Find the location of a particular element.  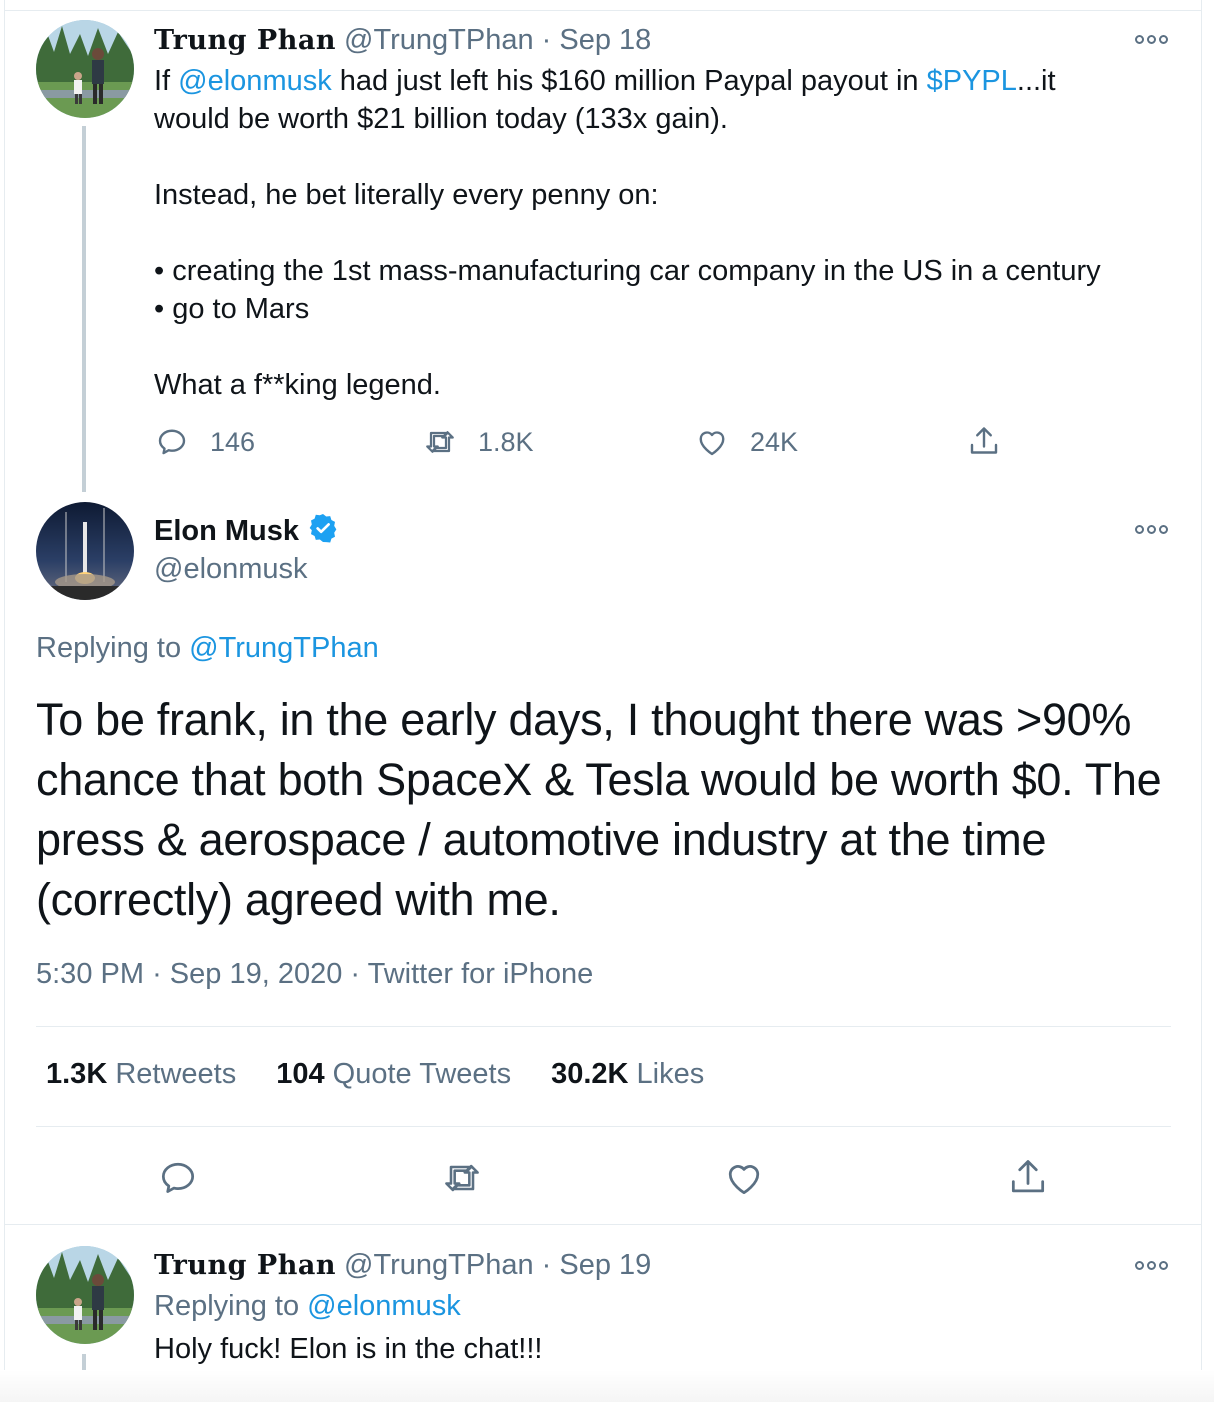

quote-tweets-stat: 104 Quote Tweets is located at coordinates (393, 1074).